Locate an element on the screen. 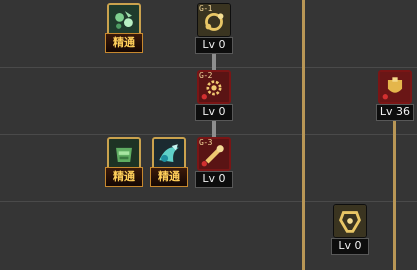  skill-grade-badge: G-1 is located at coordinates (205, 8).